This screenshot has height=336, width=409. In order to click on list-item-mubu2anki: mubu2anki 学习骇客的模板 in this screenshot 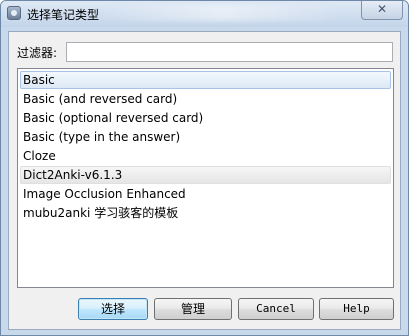, I will do `click(205, 213)`.